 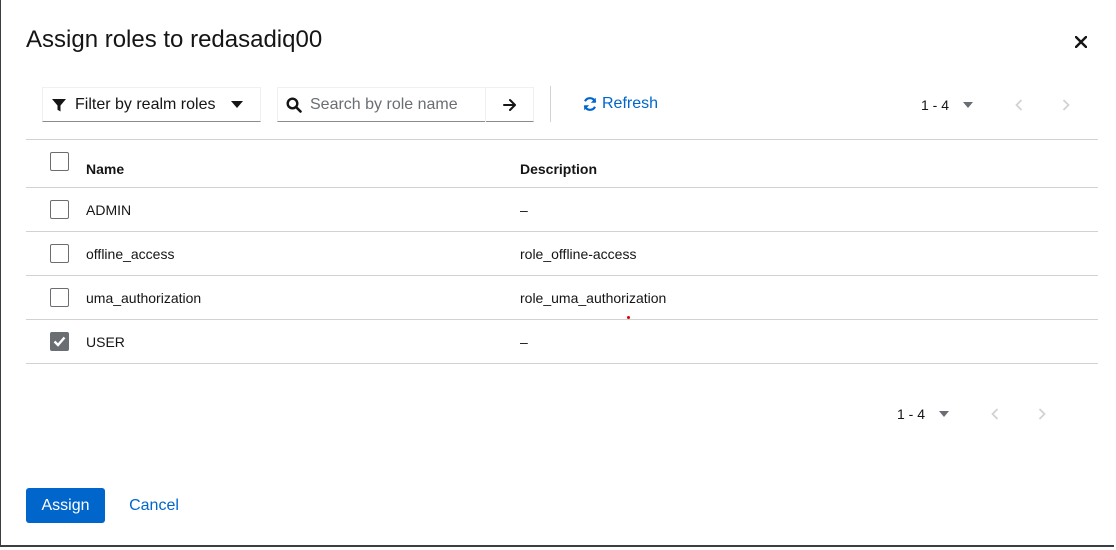 I want to click on refresh-icon, so click(x=590, y=104).